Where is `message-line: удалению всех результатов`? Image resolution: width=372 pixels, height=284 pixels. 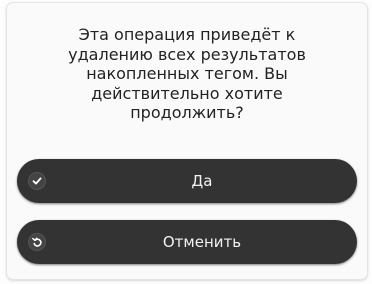
message-line: удалению всех результатов is located at coordinates (187, 54).